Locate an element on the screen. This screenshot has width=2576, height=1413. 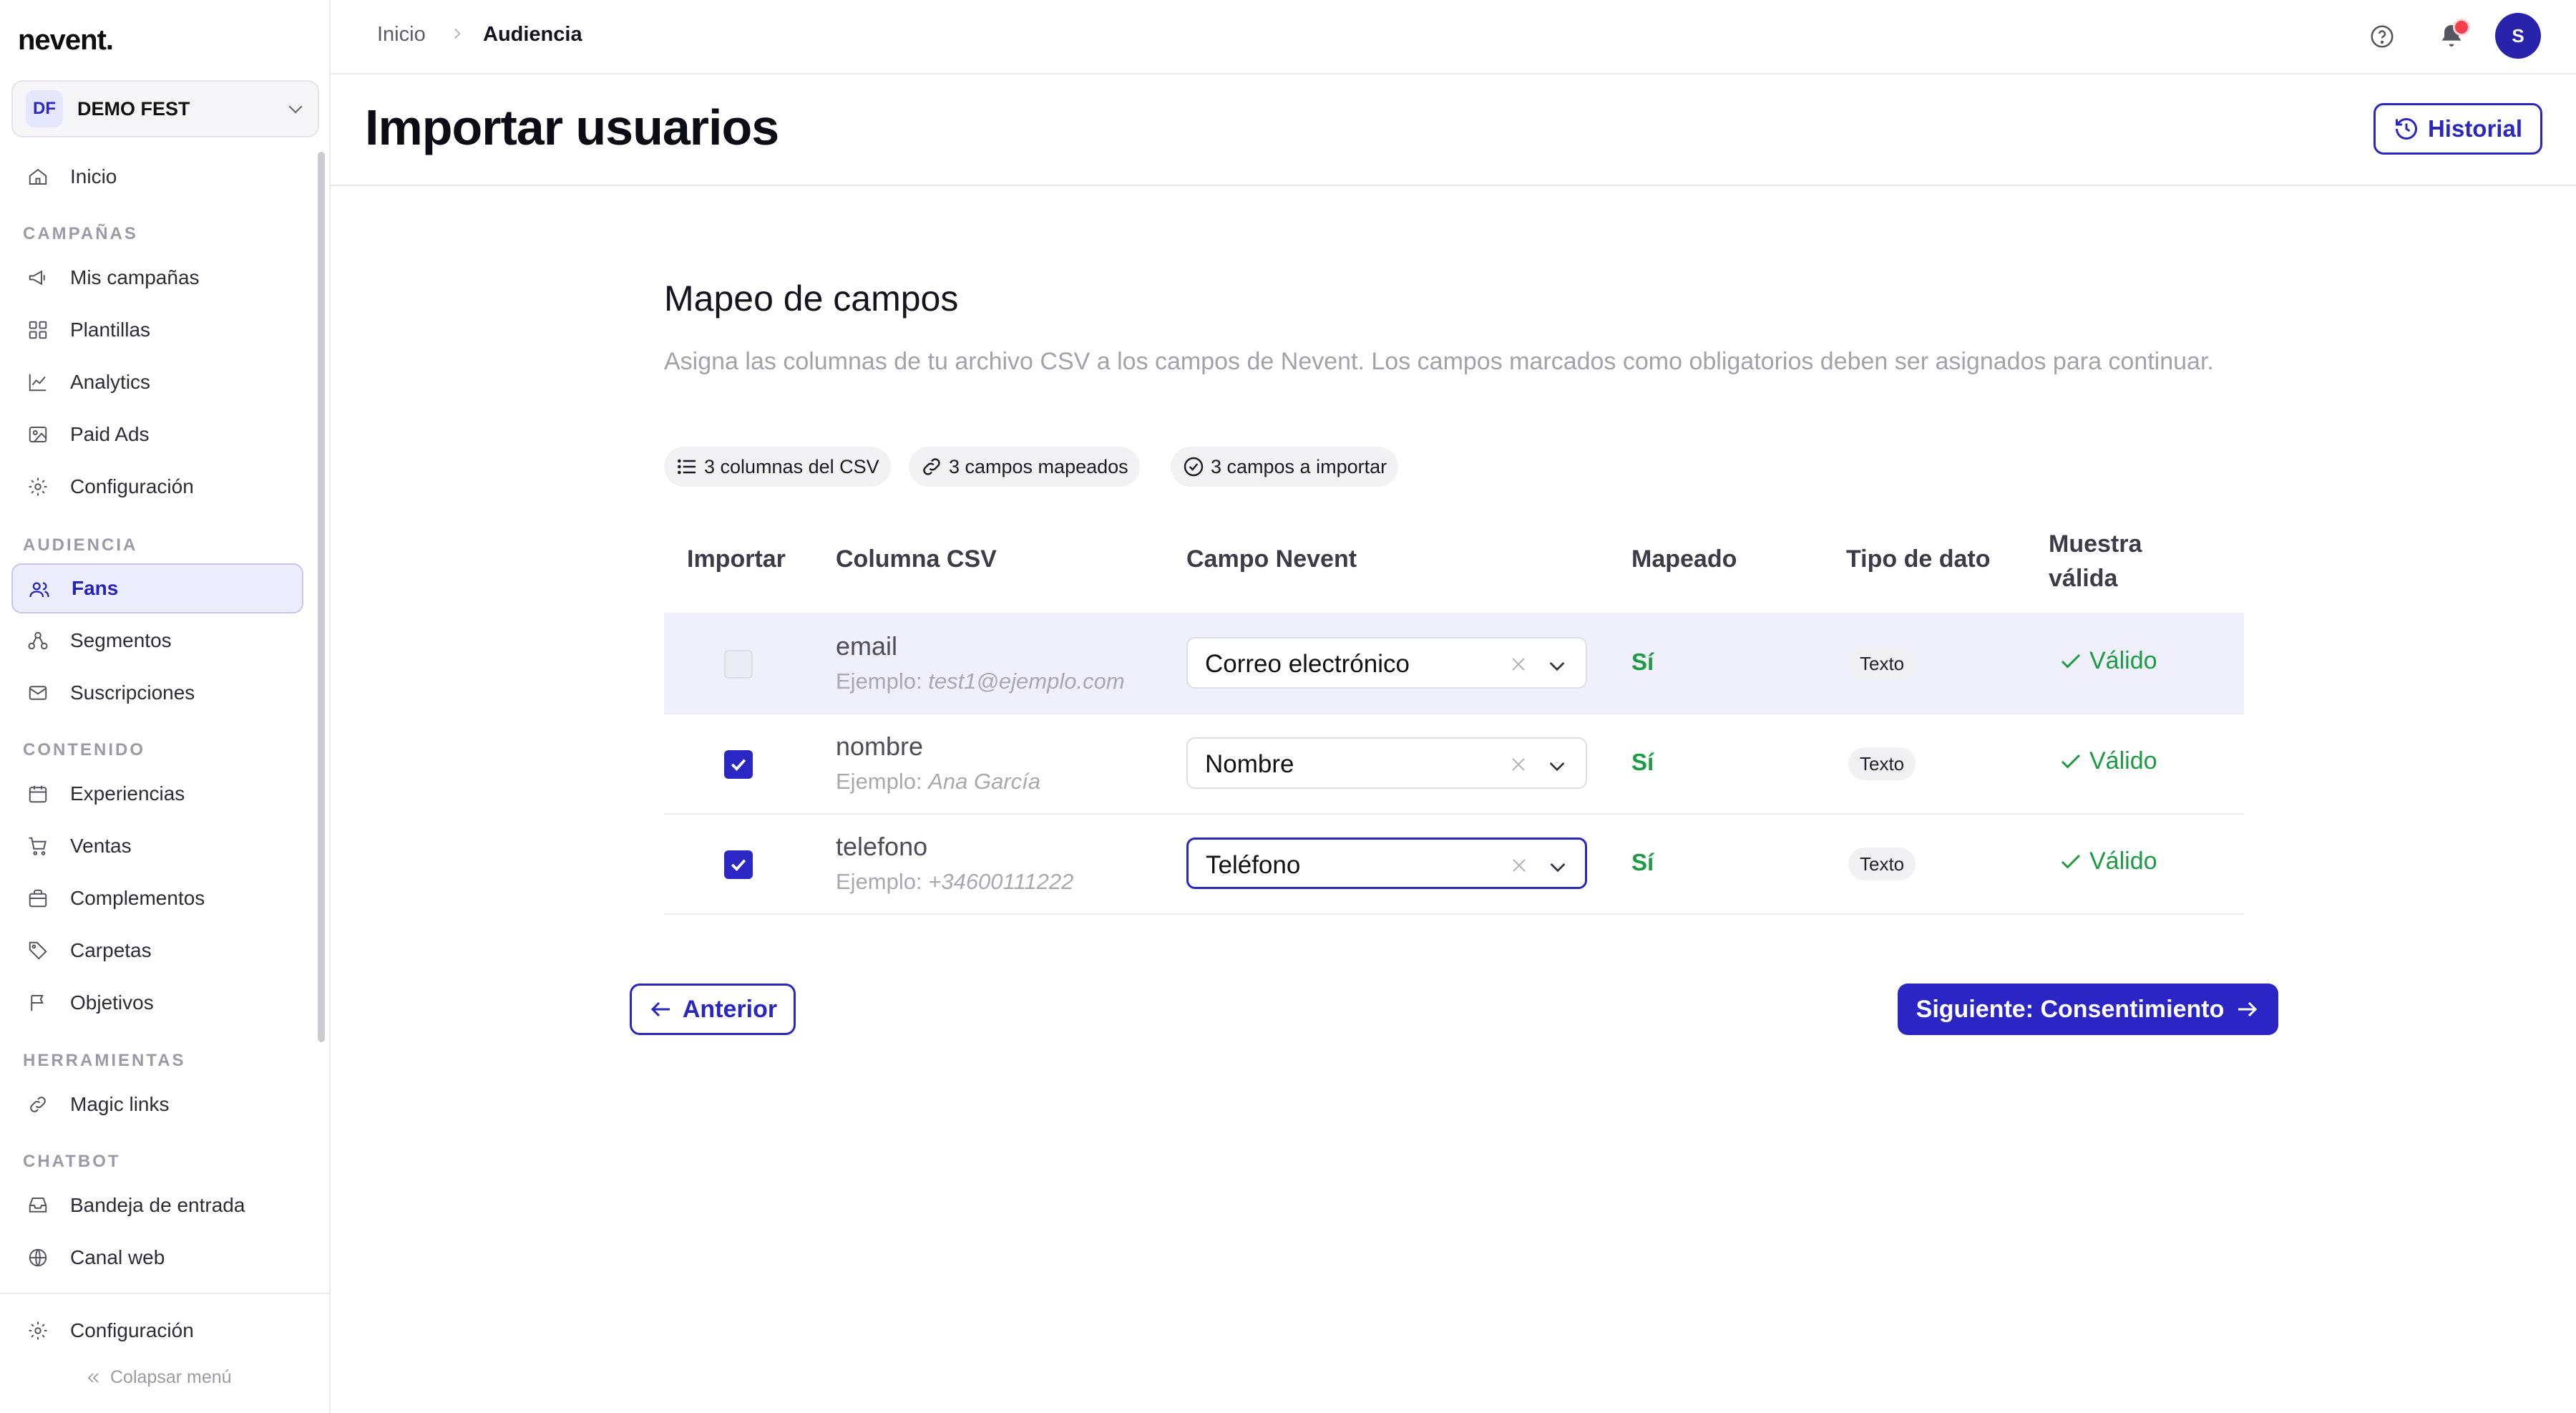
sidebar-item-label: Plantillas is located at coordinates (110, 330).